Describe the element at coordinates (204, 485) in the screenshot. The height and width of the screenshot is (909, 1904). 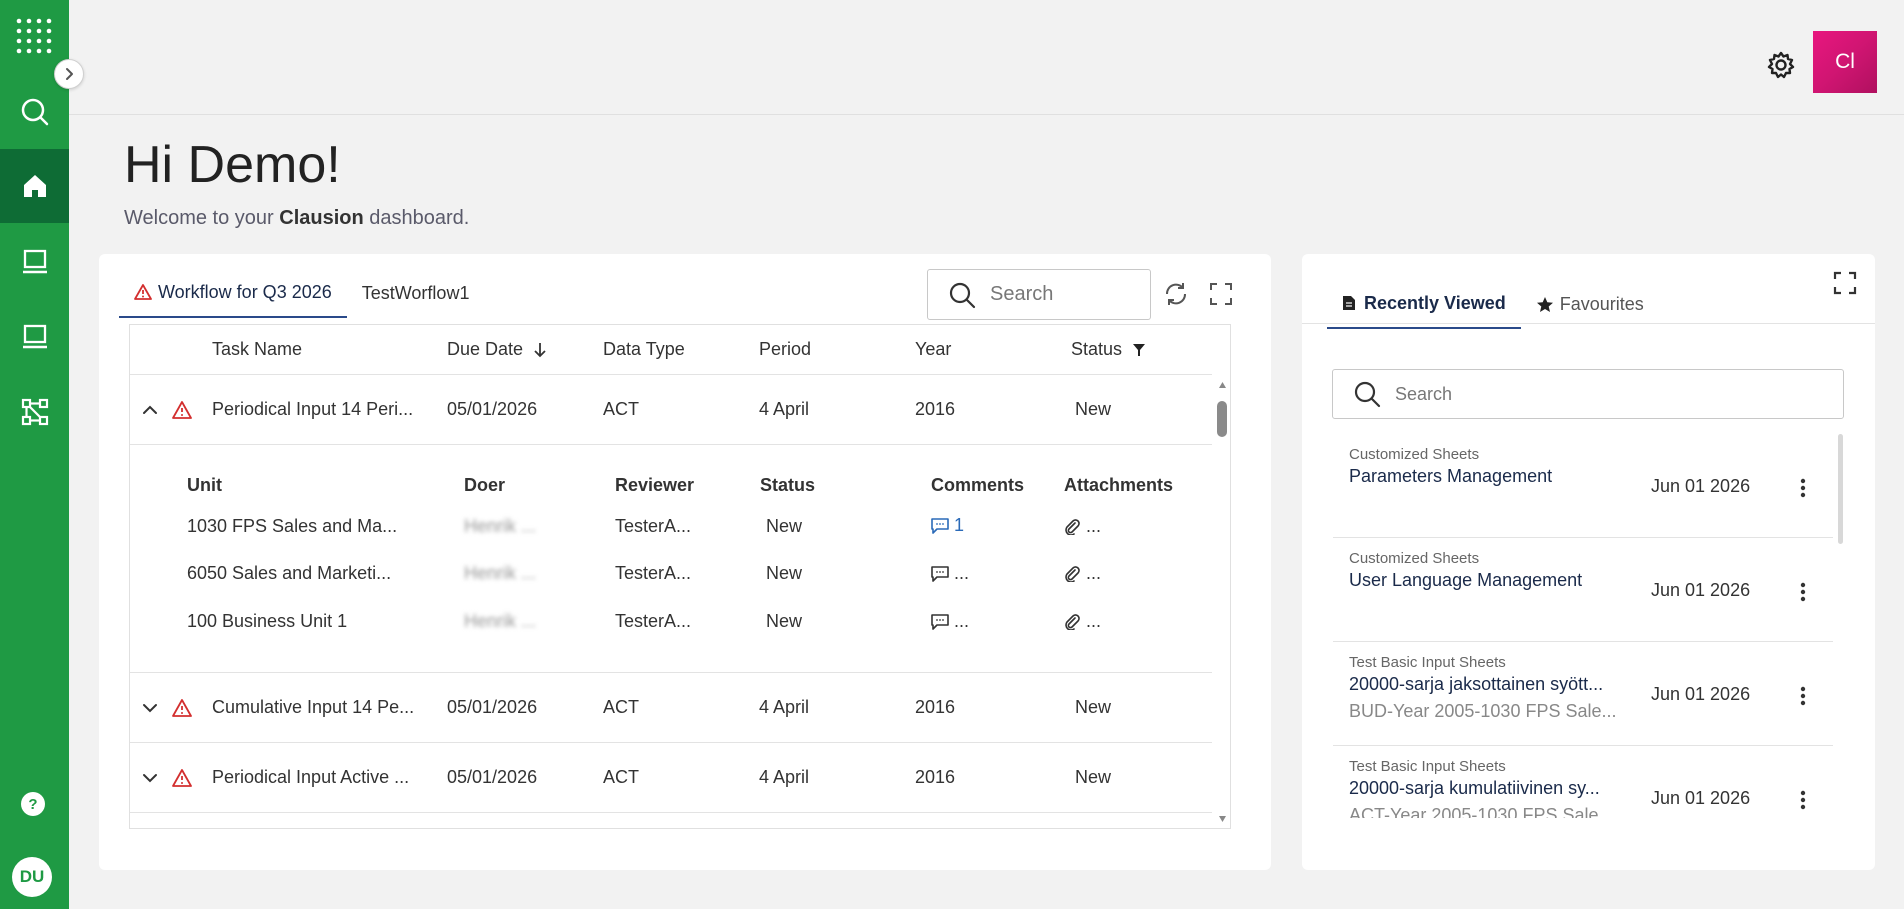
I see `col-unit: Unit` at that location.